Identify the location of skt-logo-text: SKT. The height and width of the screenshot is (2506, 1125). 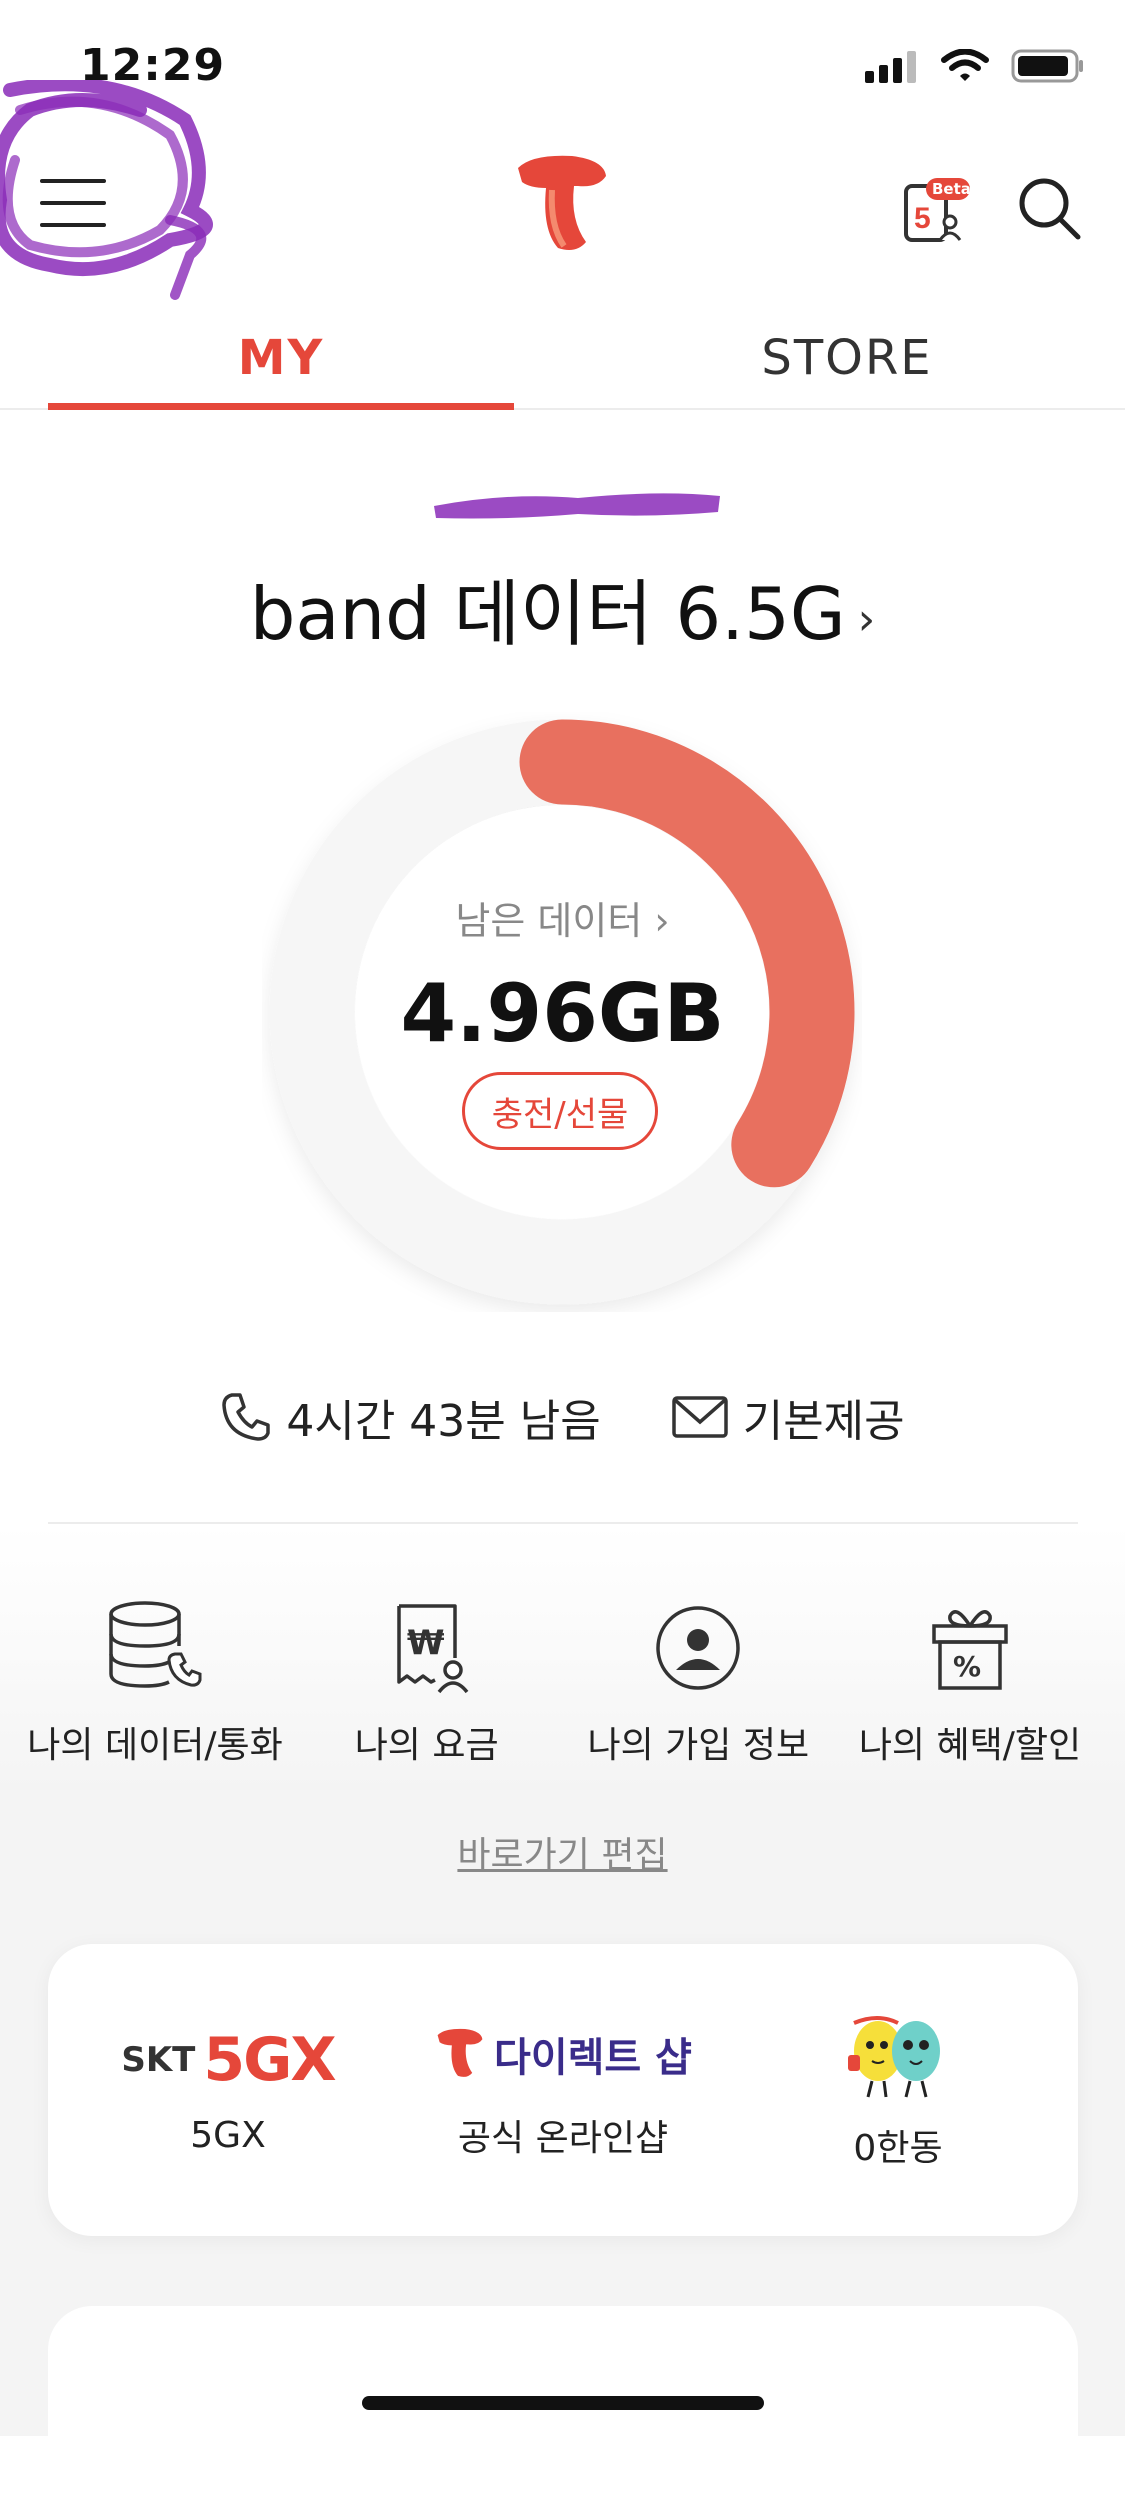
(158, 2059).